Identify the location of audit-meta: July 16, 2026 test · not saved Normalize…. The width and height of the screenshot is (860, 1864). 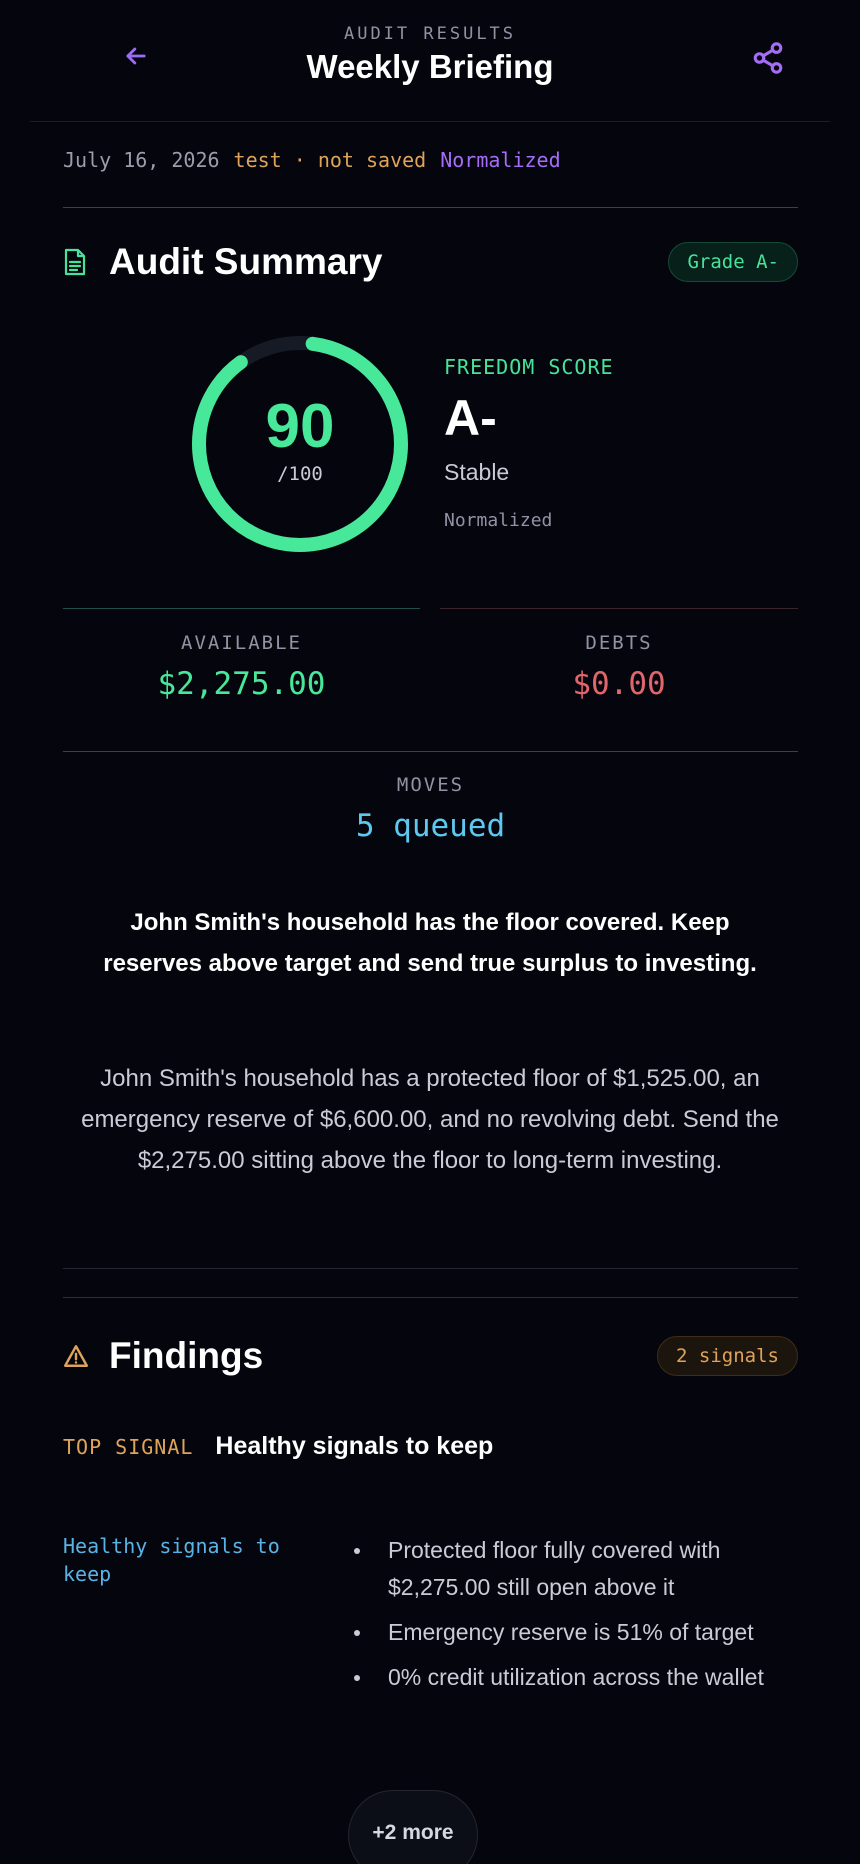
(430, 160).